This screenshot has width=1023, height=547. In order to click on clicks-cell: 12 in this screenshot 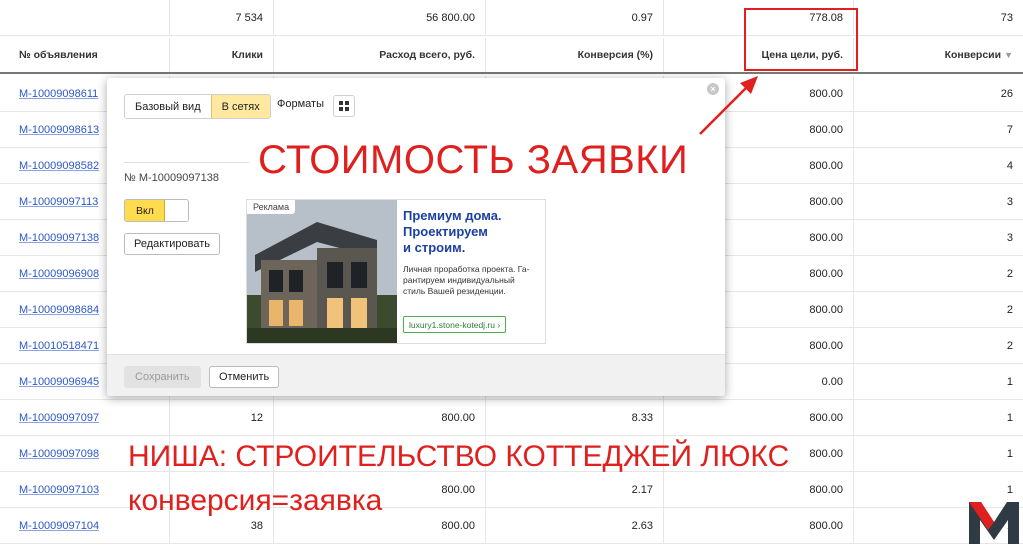, I will do `click(222, 417)`.